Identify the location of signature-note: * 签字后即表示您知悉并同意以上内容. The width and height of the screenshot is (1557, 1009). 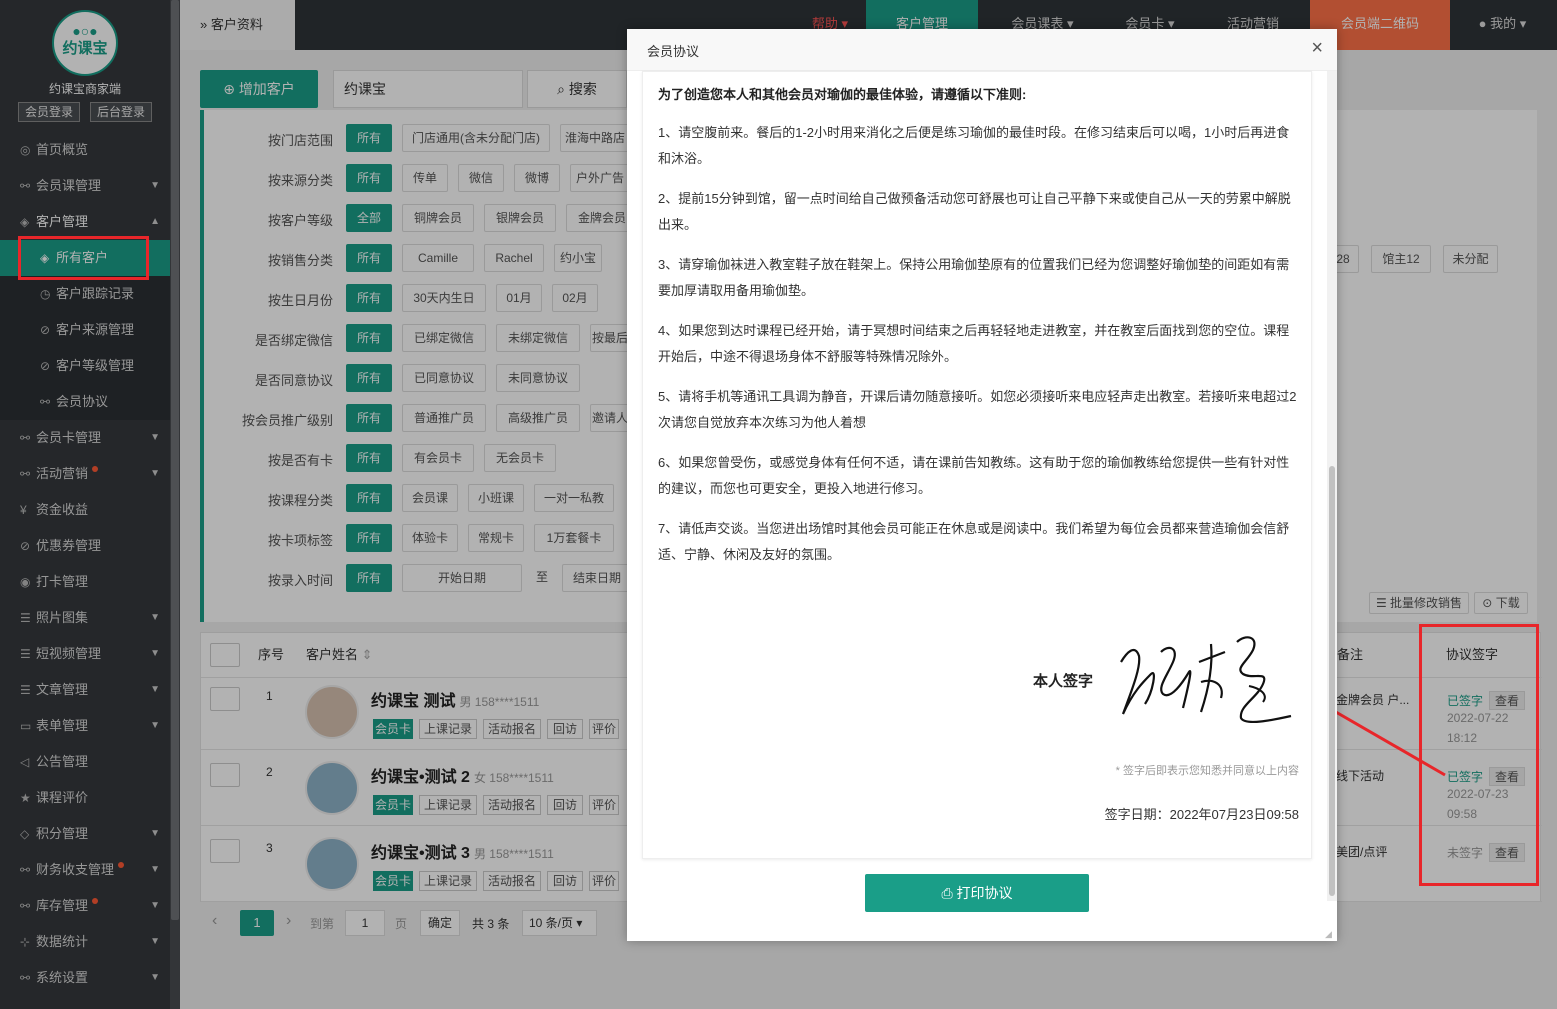
(1207, 771).